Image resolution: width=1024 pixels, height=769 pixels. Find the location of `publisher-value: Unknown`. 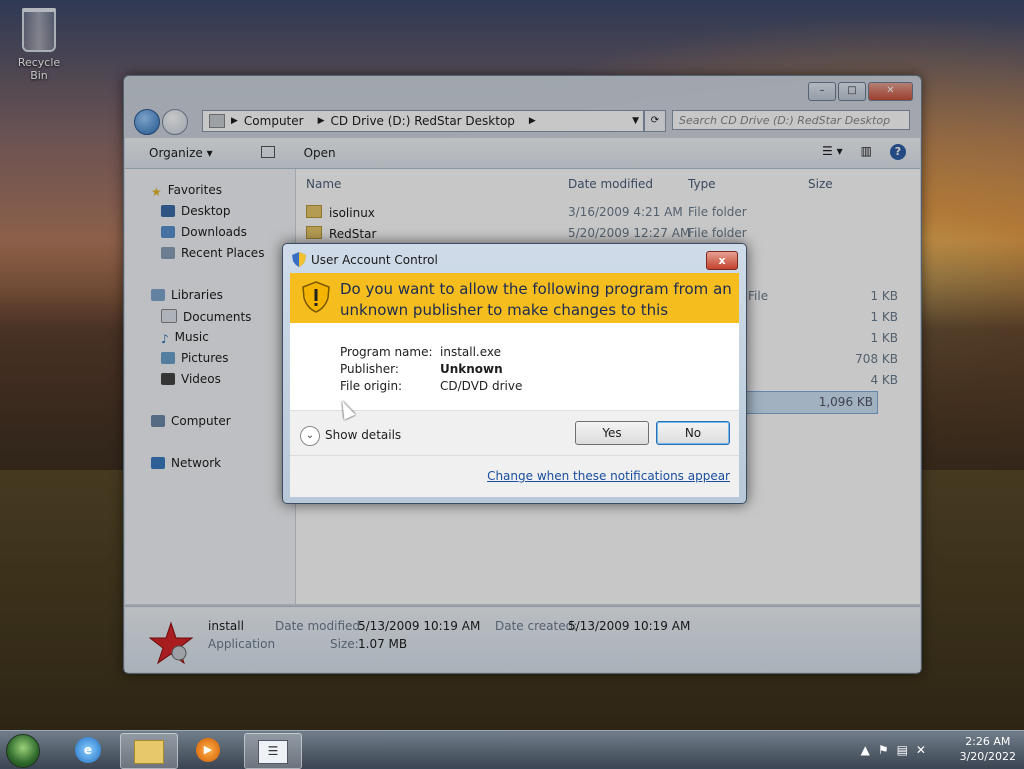

publisher-value: Unknown is located at coordinates (471, 369).